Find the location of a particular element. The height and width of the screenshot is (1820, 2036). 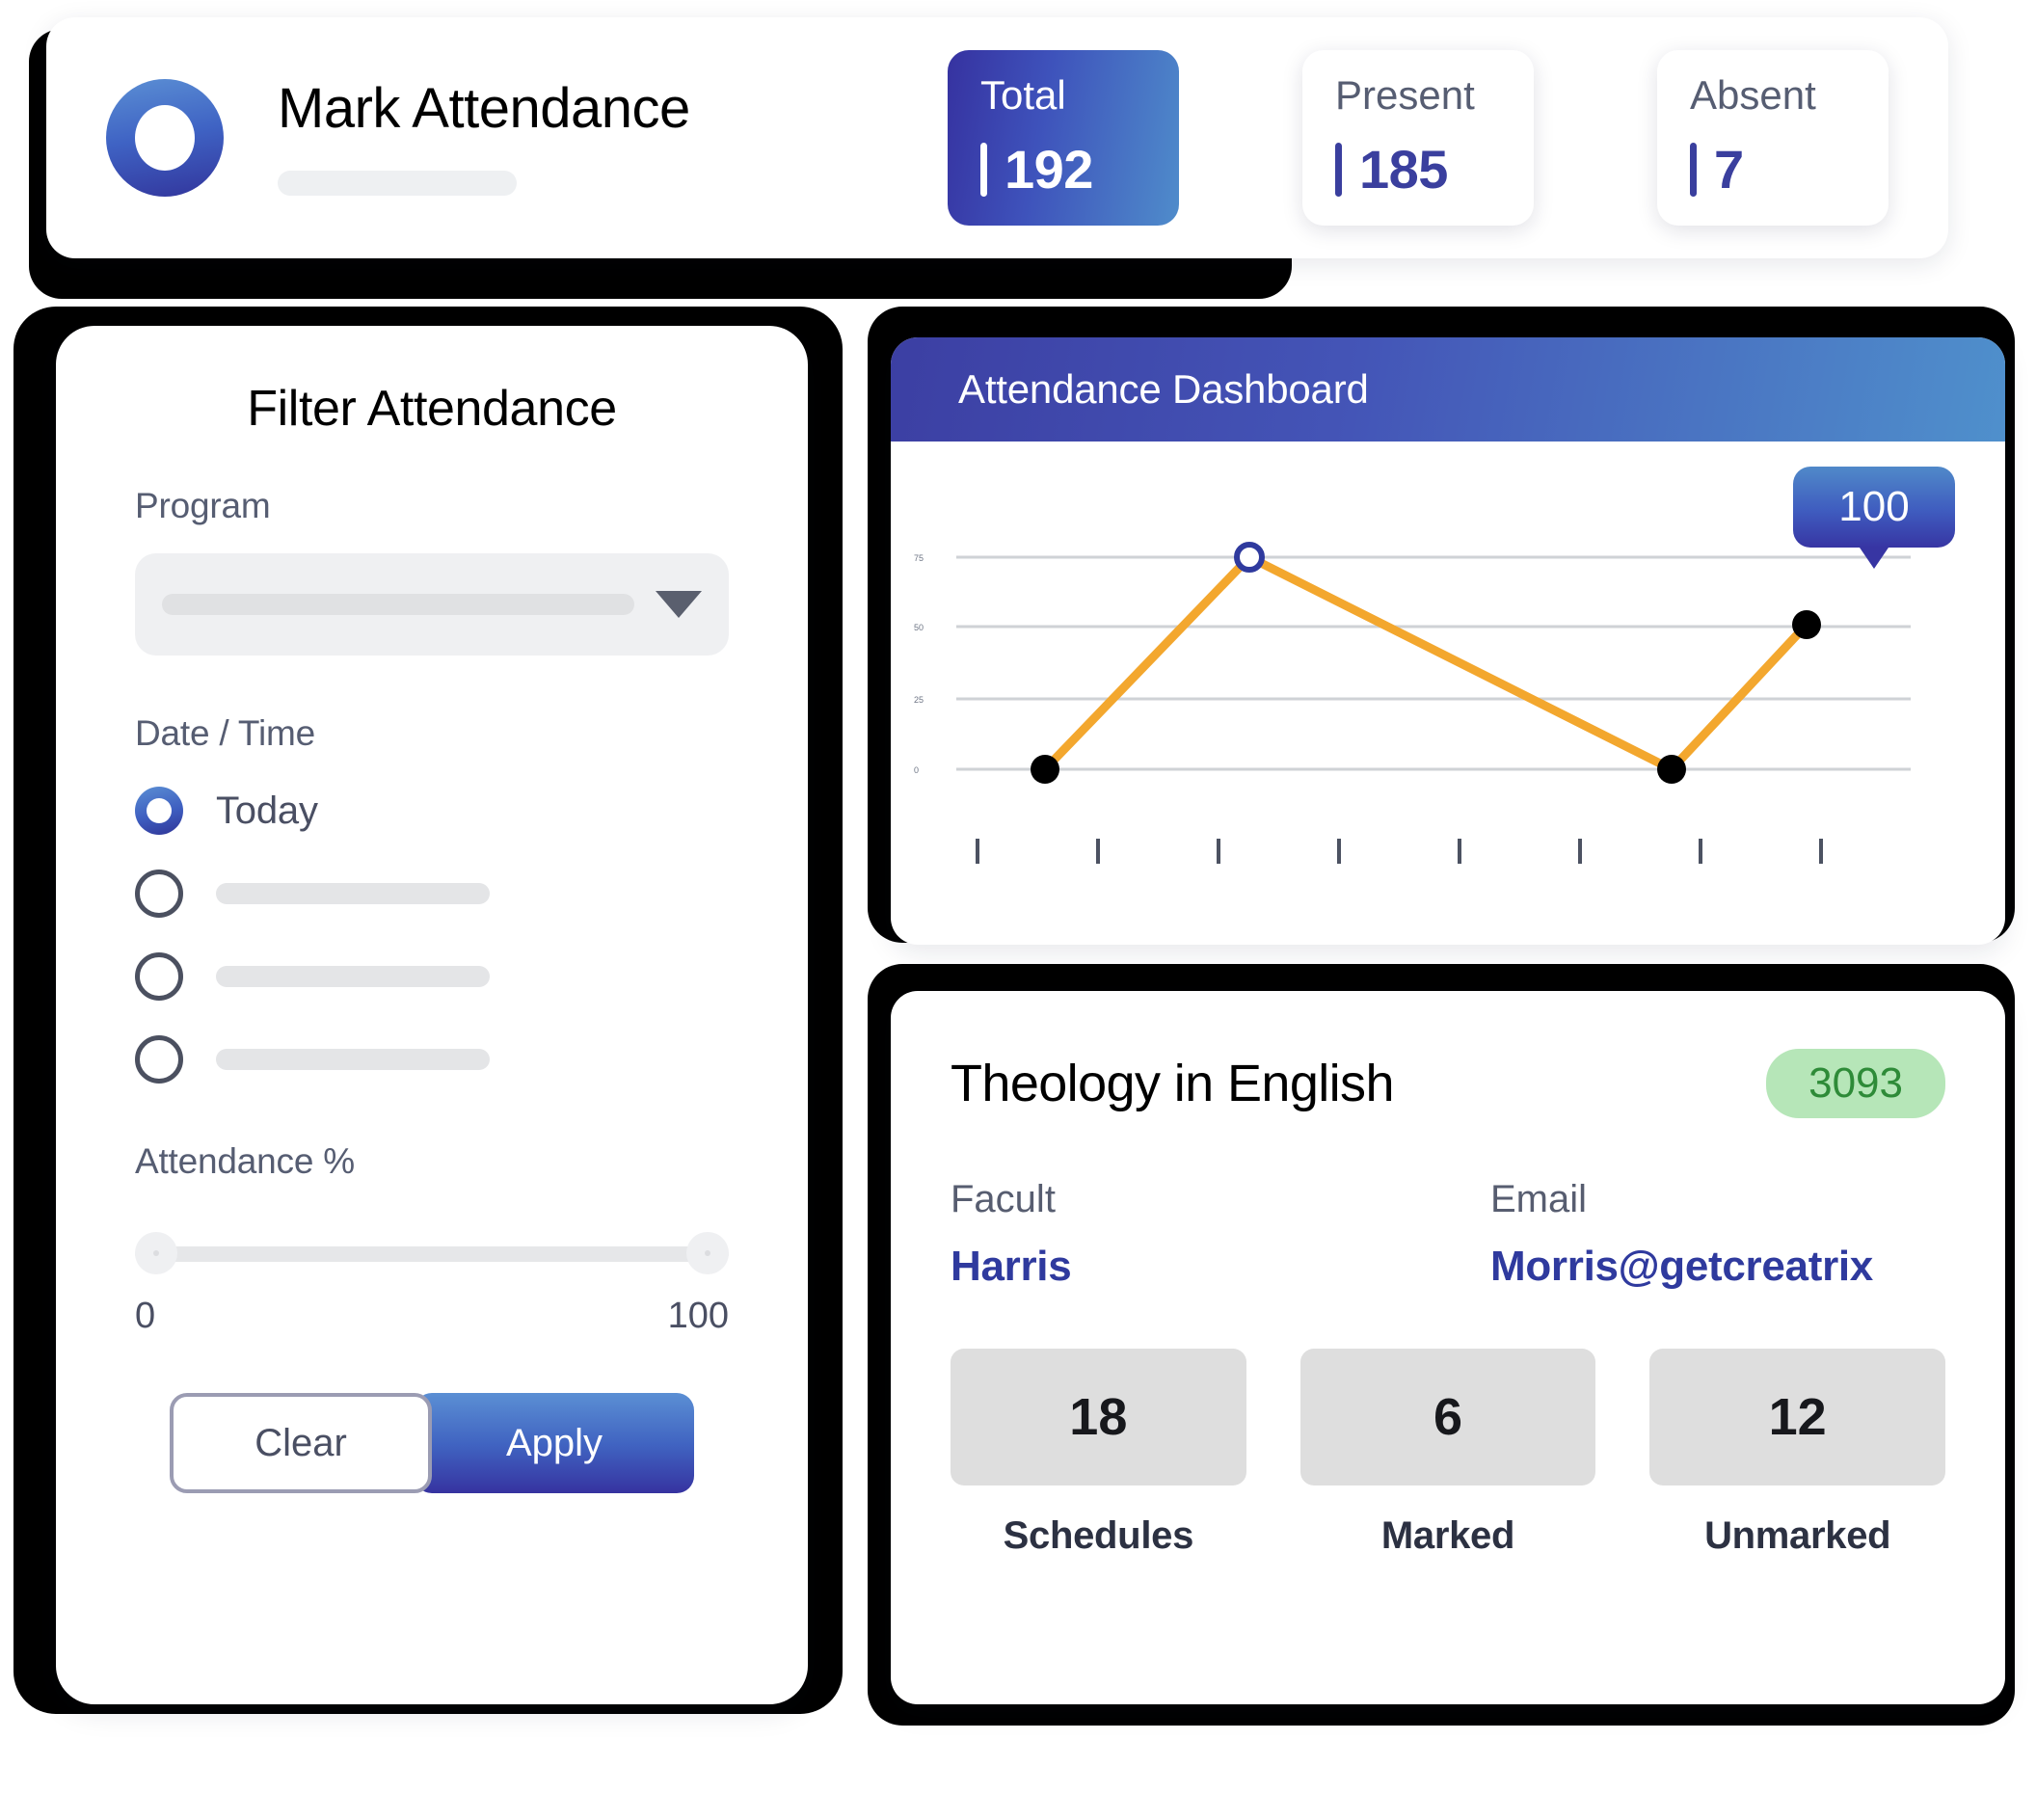

faculty-column: Facult Harris is located at coordinates (1220, 1234).